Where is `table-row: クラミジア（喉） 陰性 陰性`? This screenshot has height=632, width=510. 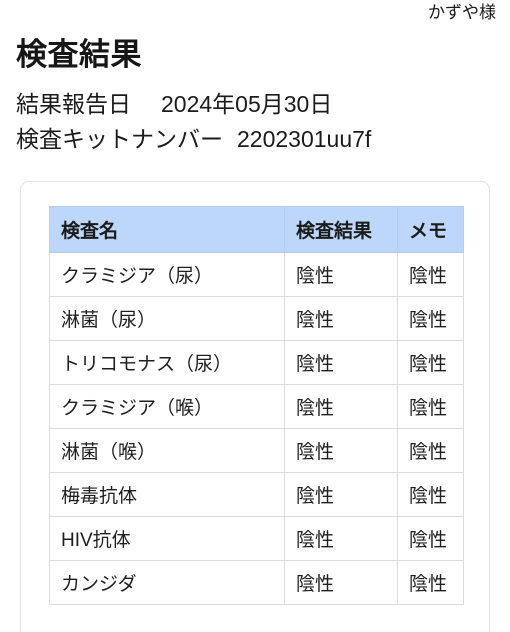 table-row: クラミジア（喉） 陰性 陰性 is located at coordinates (256, 406).